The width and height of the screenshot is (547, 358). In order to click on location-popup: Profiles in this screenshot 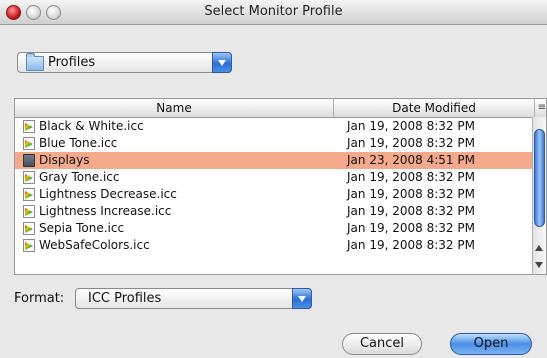, I will do `click(124, 62)`.